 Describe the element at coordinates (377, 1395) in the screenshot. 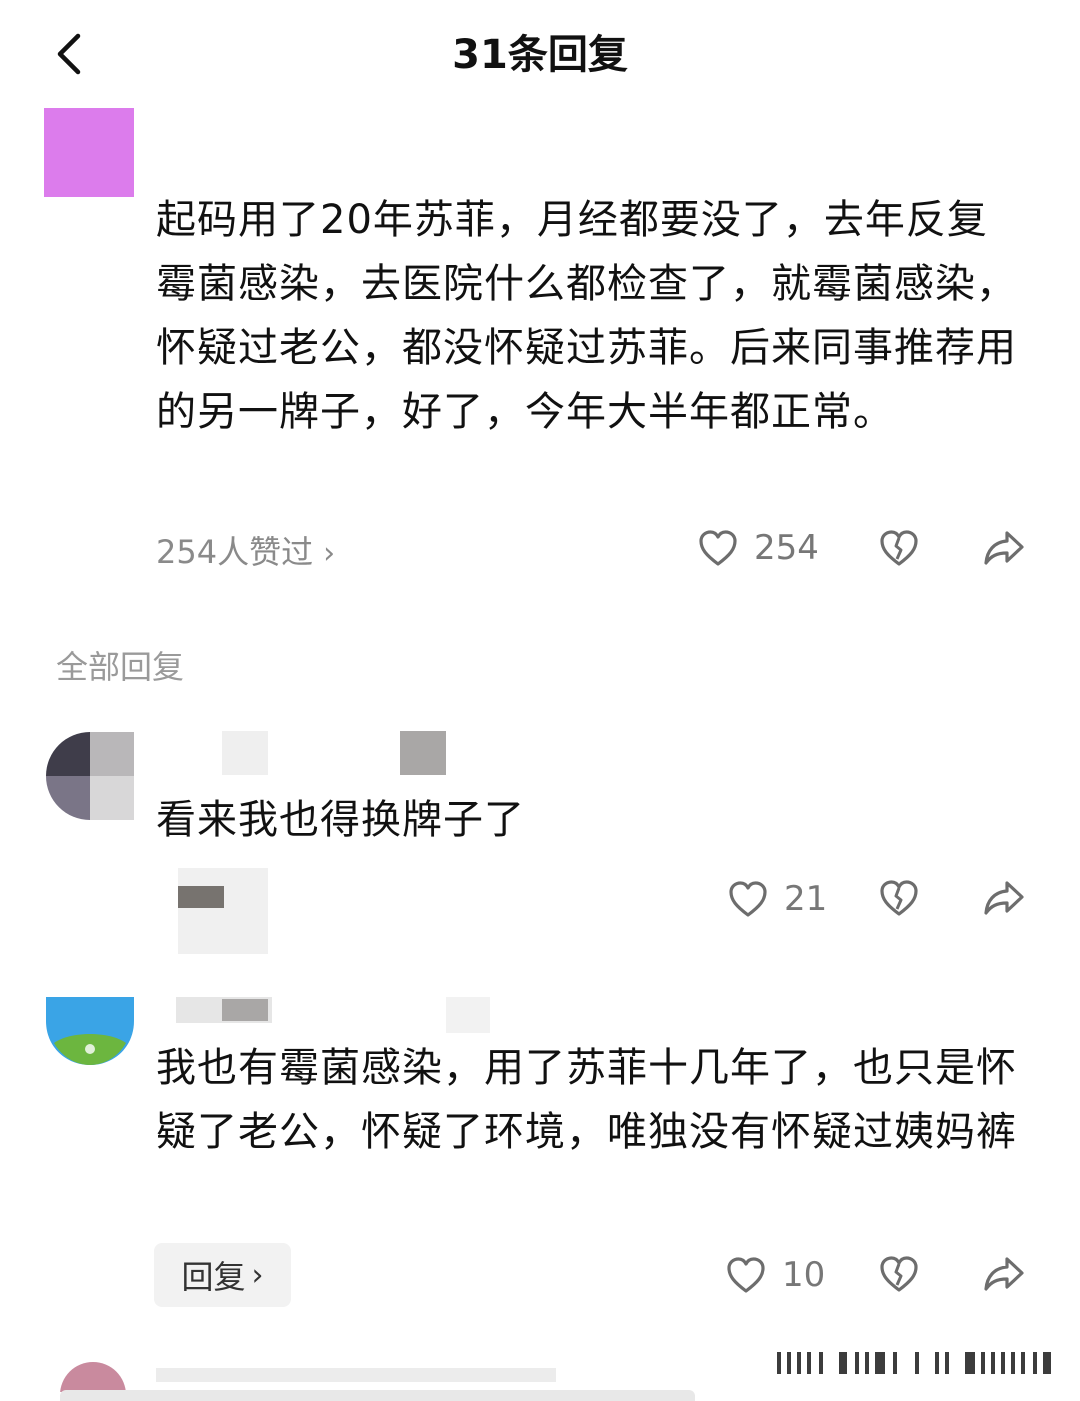

I see `bottom-input-bar` at that location.